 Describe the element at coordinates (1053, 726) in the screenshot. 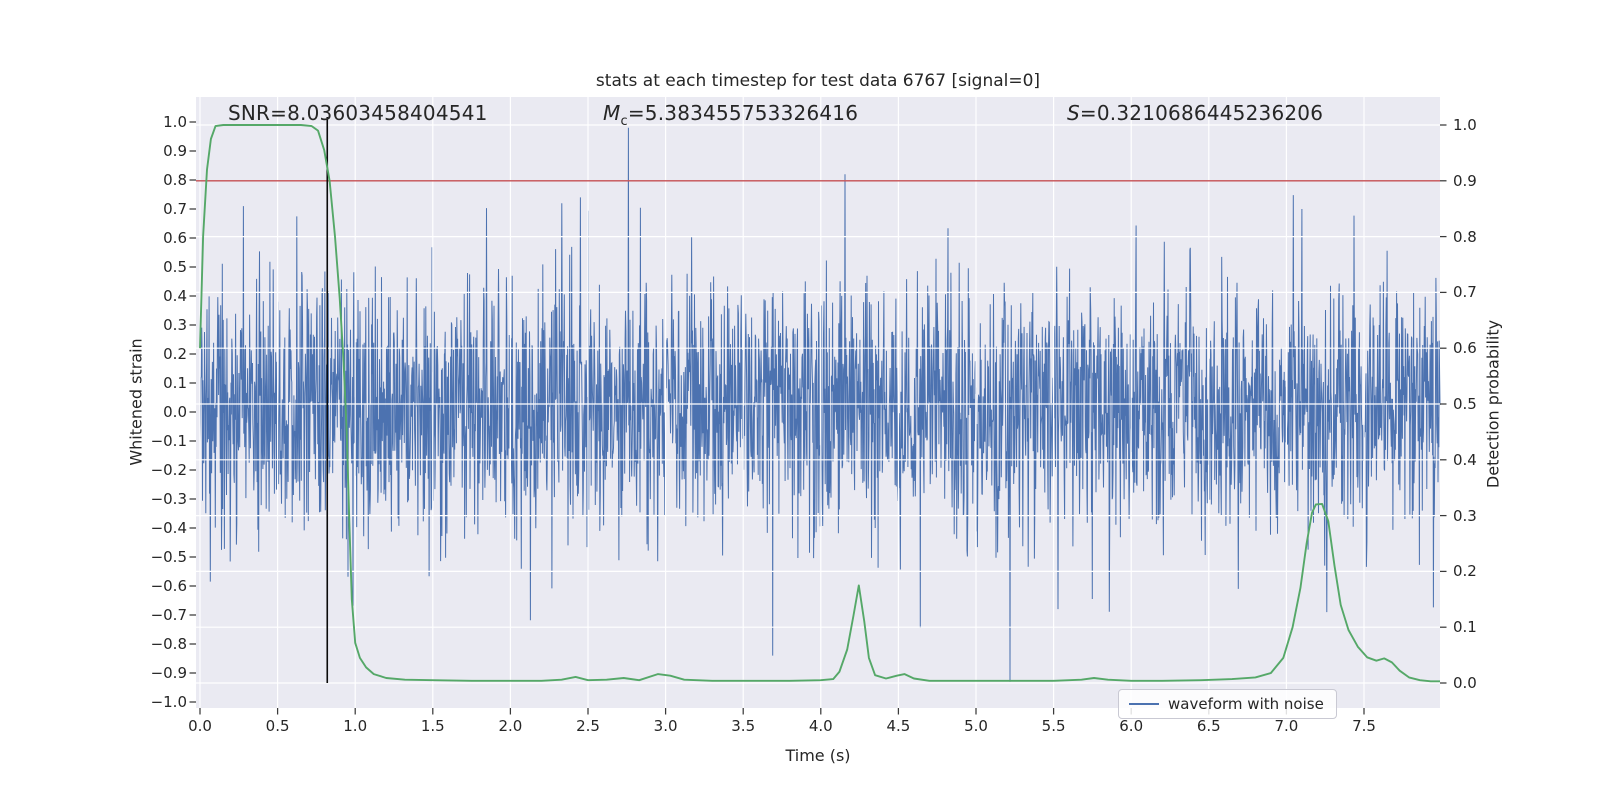

I see `x-tick-label: 5.5` at that location.